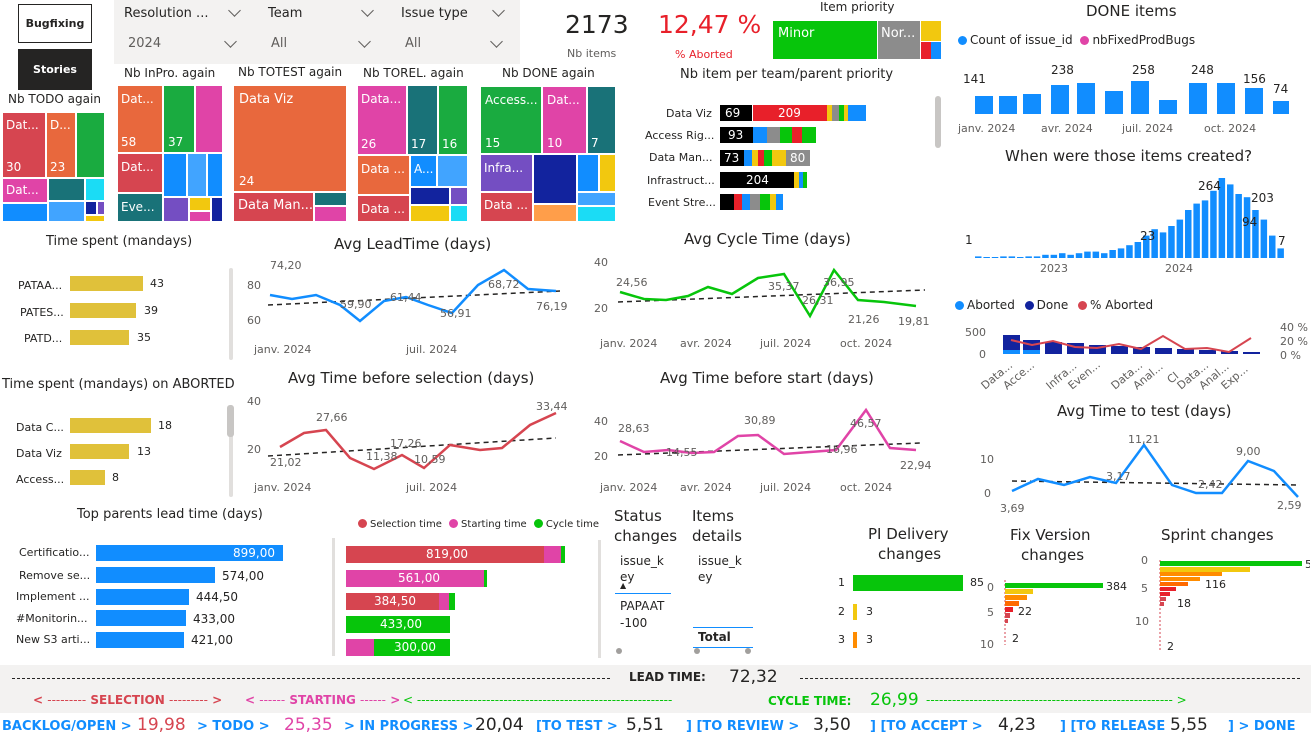  What do you see at coordinates (412, 647) in the screenshot?
I see `stacked-bar-cycle: 300,00` at bounding box center [412, 647].